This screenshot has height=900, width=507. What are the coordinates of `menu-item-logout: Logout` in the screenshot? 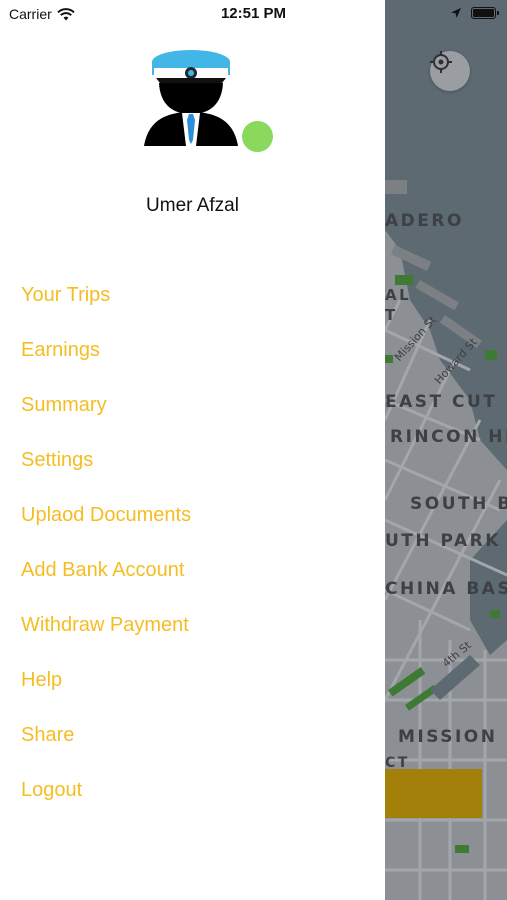 It's located at (106, 802).